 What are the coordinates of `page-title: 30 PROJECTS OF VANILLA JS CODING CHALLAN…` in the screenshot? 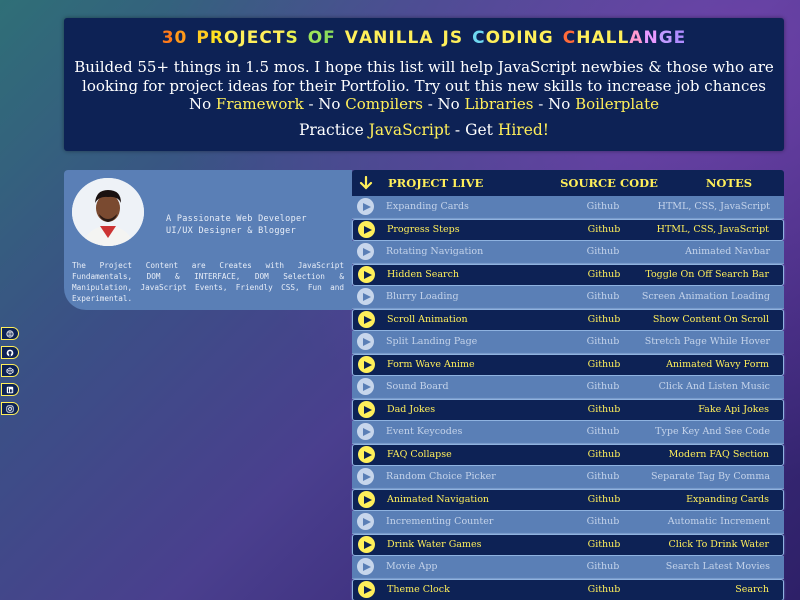 It's located at (424, 38).